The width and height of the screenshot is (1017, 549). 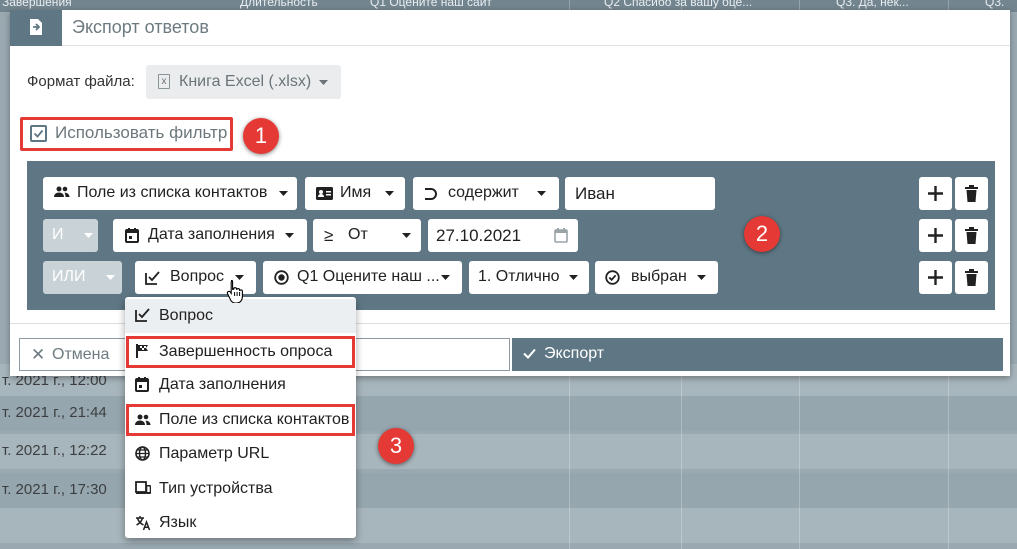 What do you see at coordinates (355, 193) in the screenshot?
I see `filter-sub-select: Имя` at bounding box center [355, 193].